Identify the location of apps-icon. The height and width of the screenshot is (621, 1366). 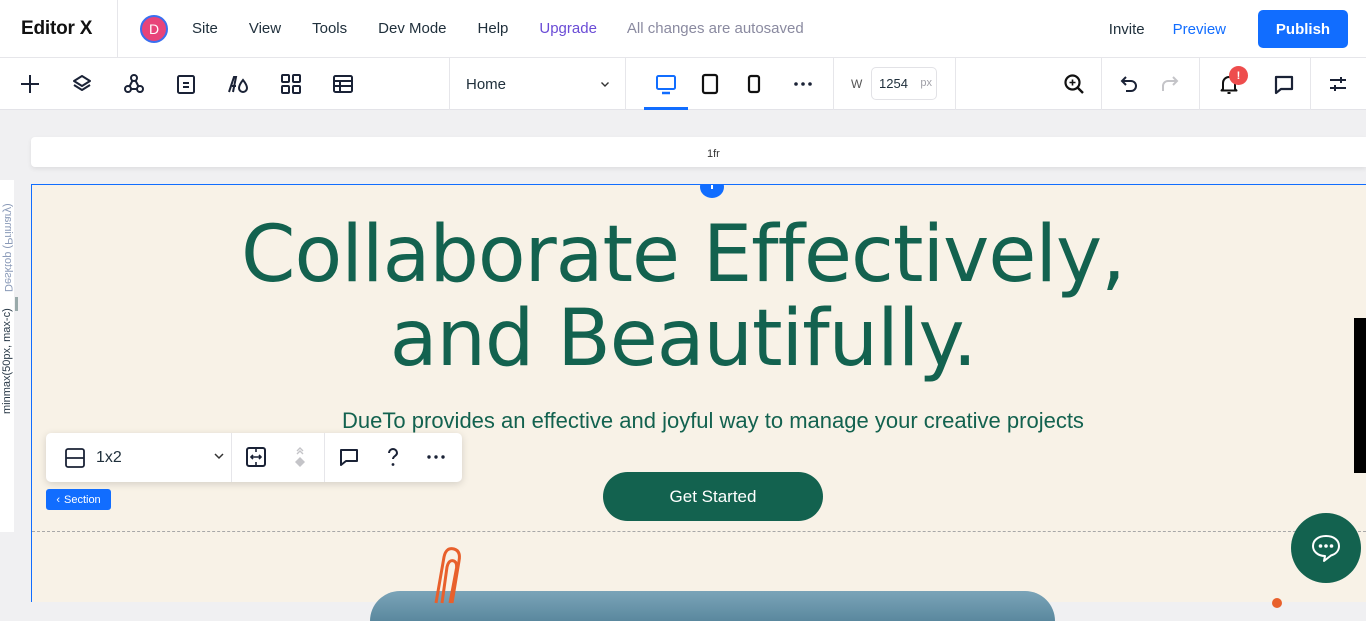
(291, 84).